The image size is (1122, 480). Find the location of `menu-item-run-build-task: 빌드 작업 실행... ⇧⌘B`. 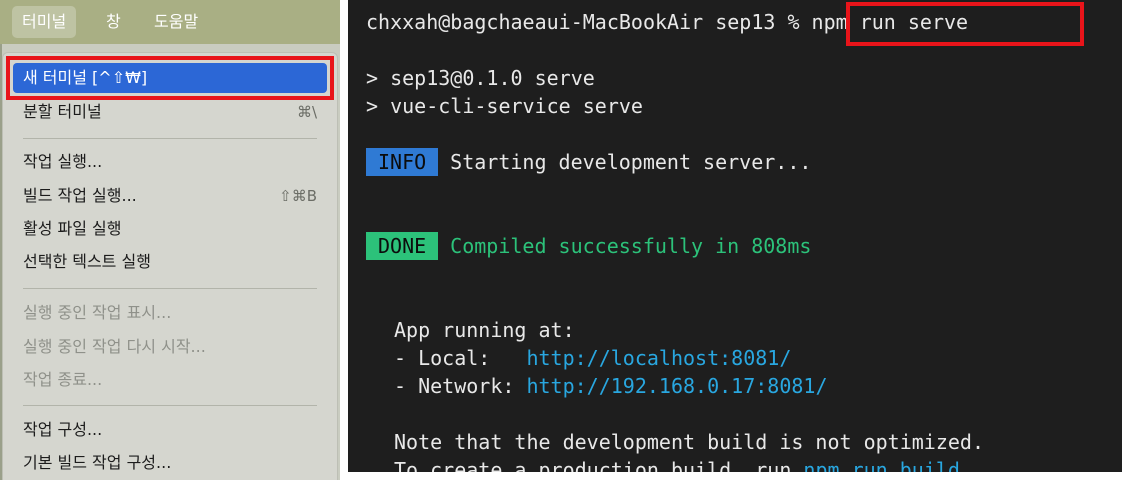

menu-item-run-build-task: 빌드 작업 실행... ⇧⌘B is located at coordinates (170, 196).